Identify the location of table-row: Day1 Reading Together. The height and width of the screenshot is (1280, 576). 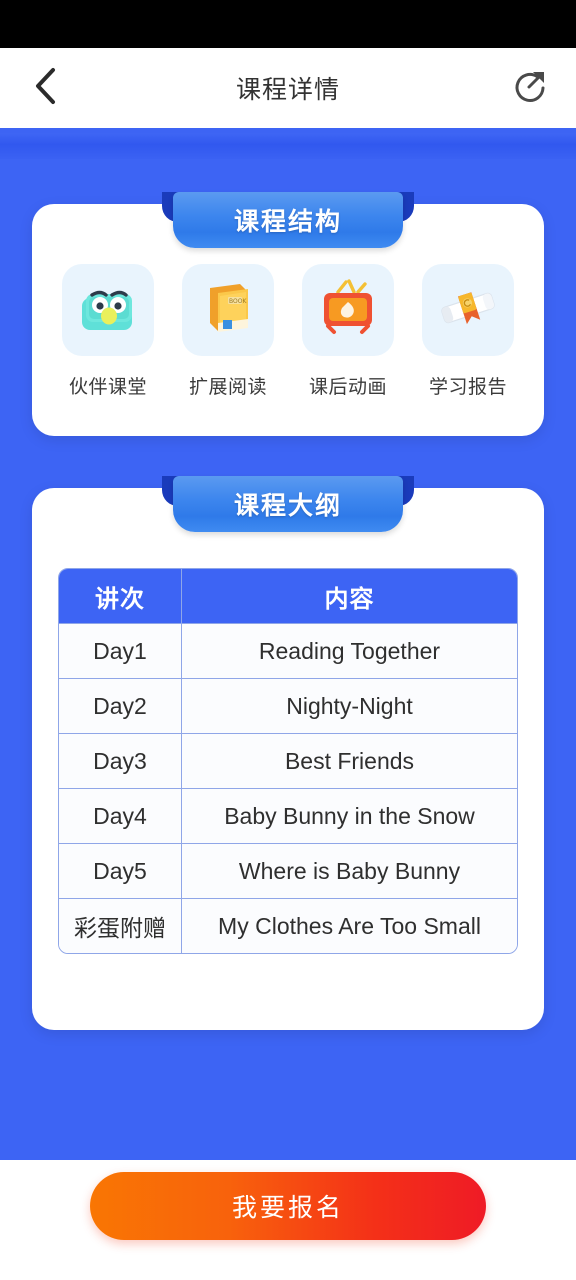
(288, 650).